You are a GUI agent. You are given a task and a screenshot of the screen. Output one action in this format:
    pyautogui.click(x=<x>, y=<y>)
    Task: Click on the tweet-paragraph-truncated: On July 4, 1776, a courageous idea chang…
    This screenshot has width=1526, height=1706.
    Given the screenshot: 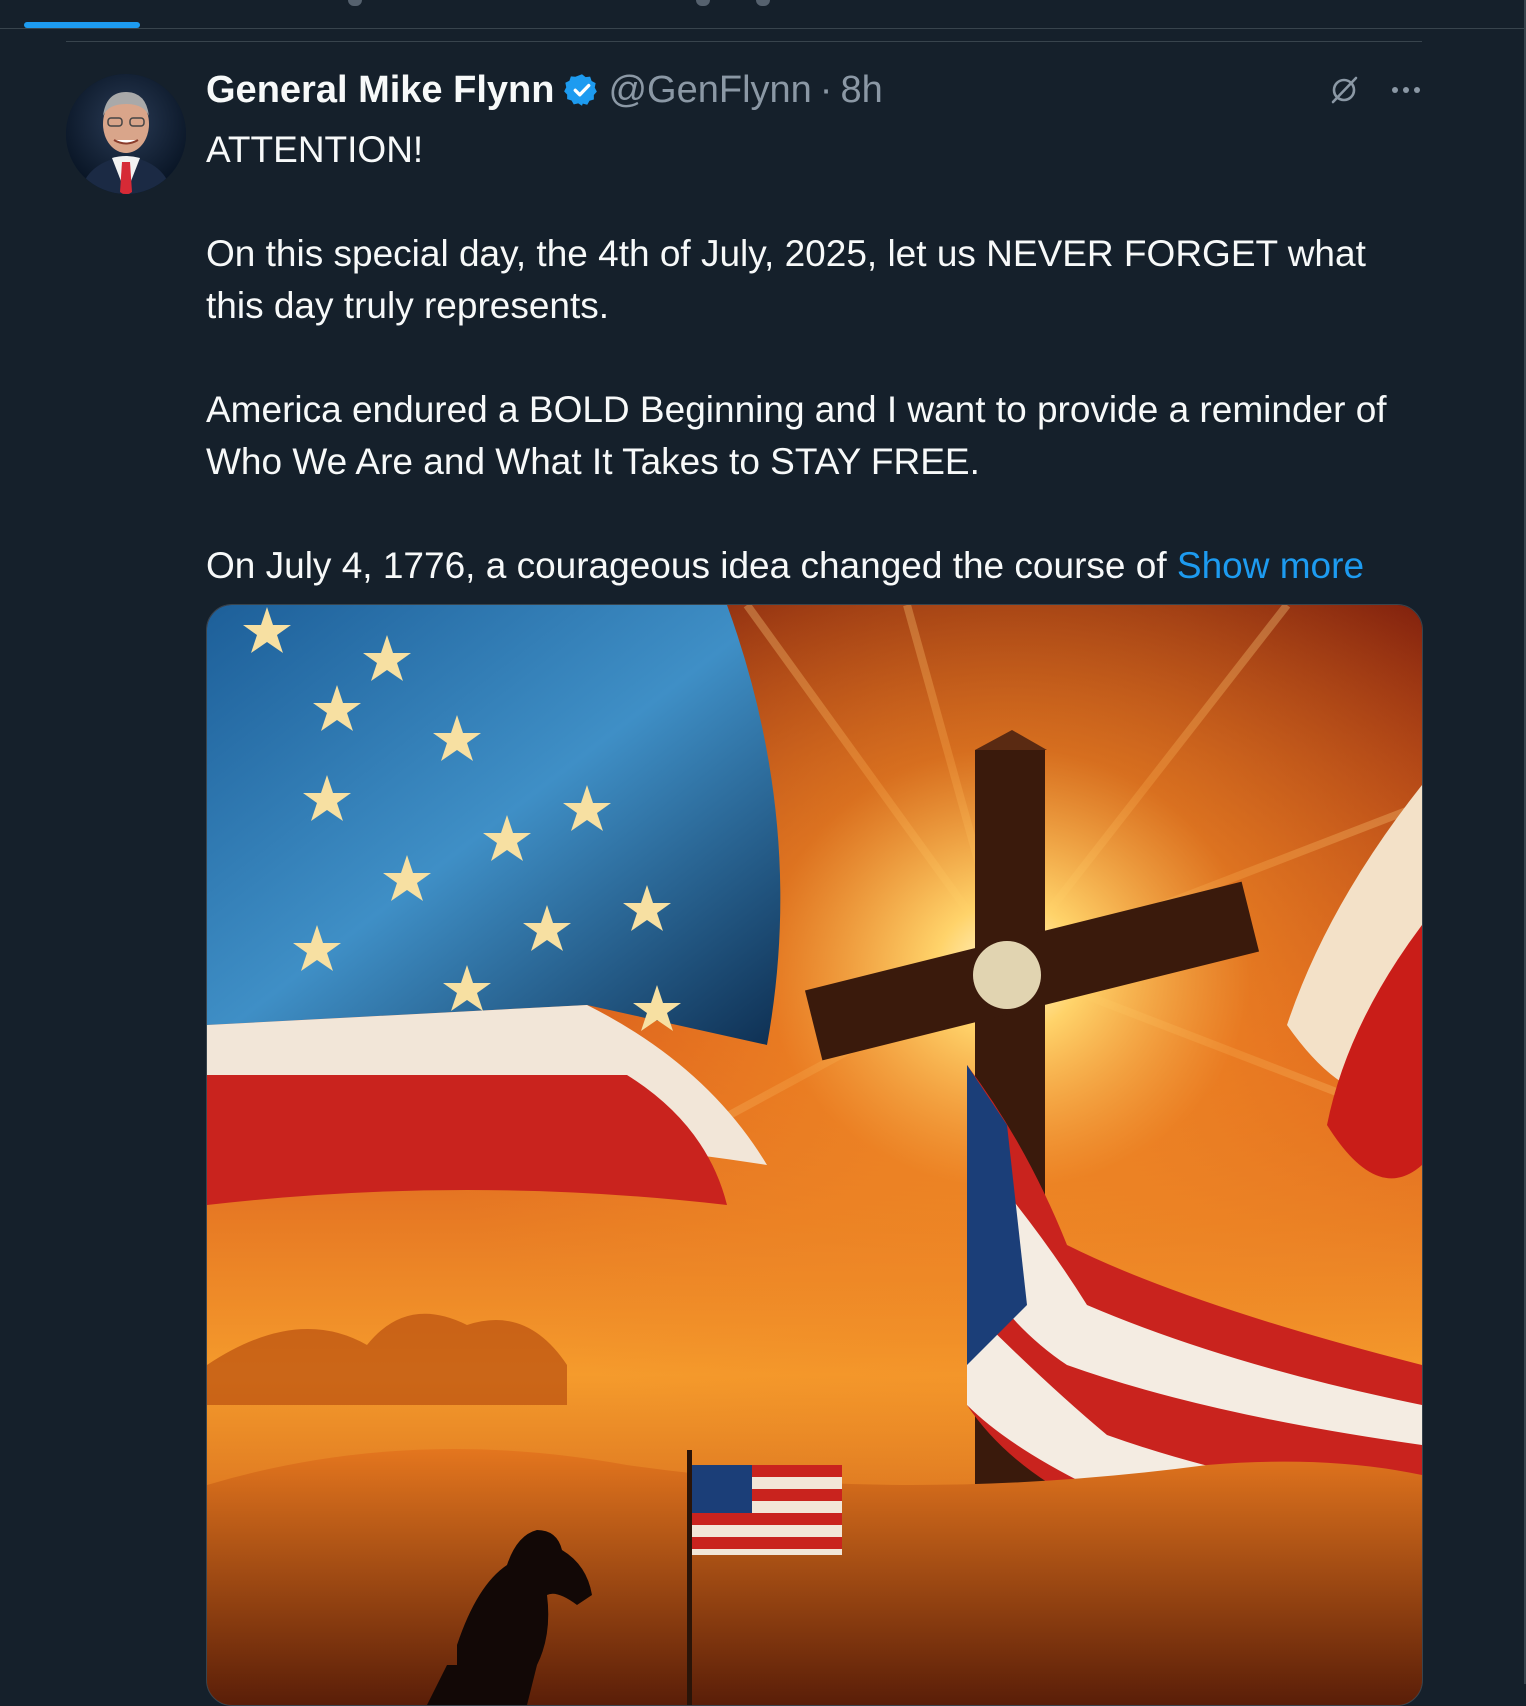 What is the action you would take?
    pyautogui.click(x=816, y=566)
    